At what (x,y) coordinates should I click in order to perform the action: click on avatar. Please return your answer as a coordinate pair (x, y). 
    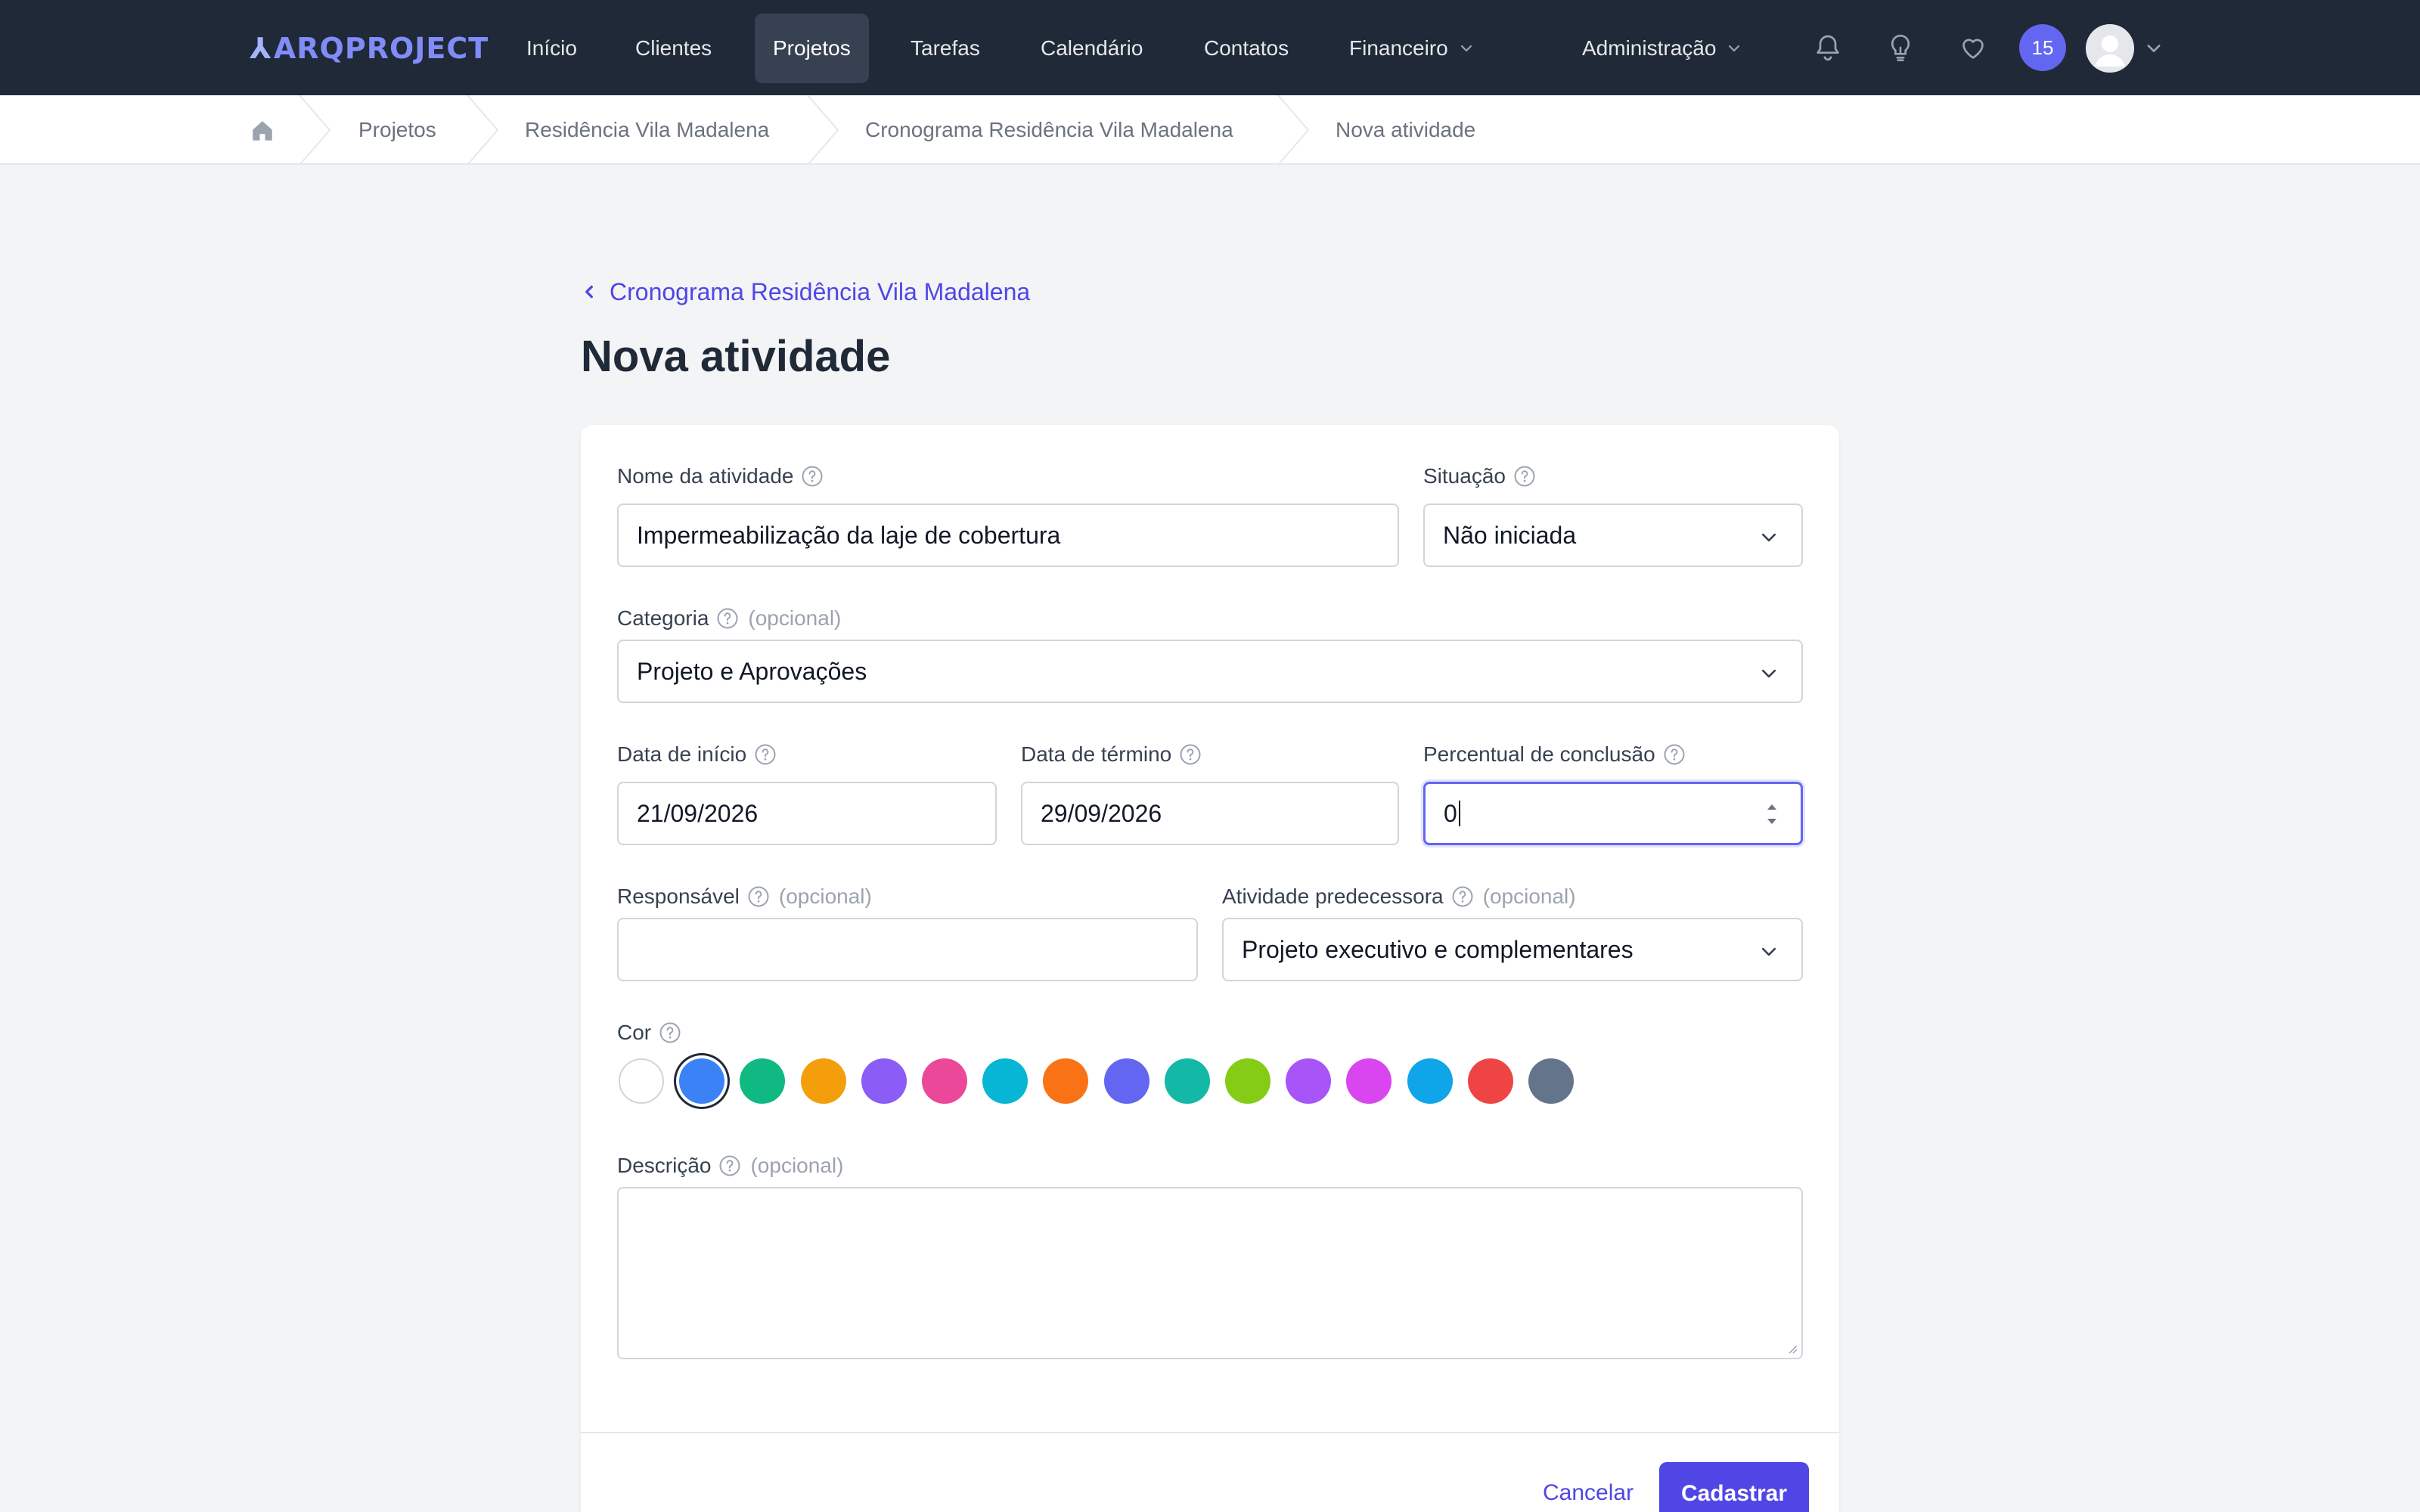
    Looking at the image, I should click on (2110, 48).